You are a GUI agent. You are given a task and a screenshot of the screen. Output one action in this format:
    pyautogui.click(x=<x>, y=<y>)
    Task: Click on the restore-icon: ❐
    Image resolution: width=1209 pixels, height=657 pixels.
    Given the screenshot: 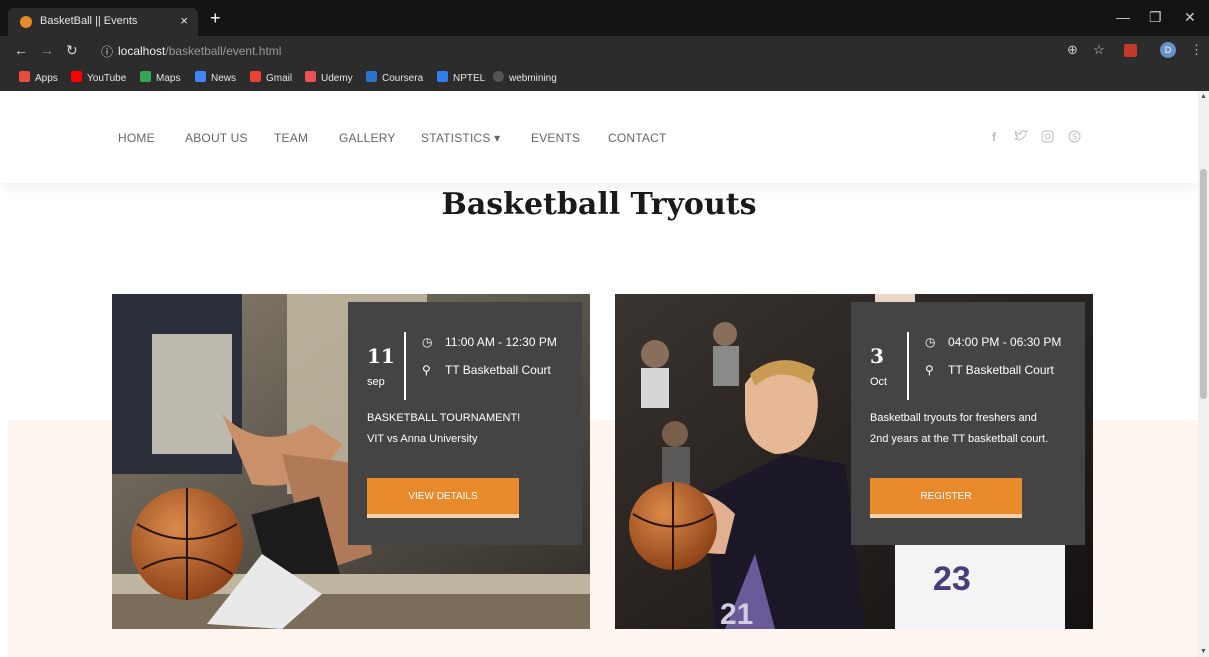 What is the action you would take?
    pyautogui.click(x=1155, y=17)
    